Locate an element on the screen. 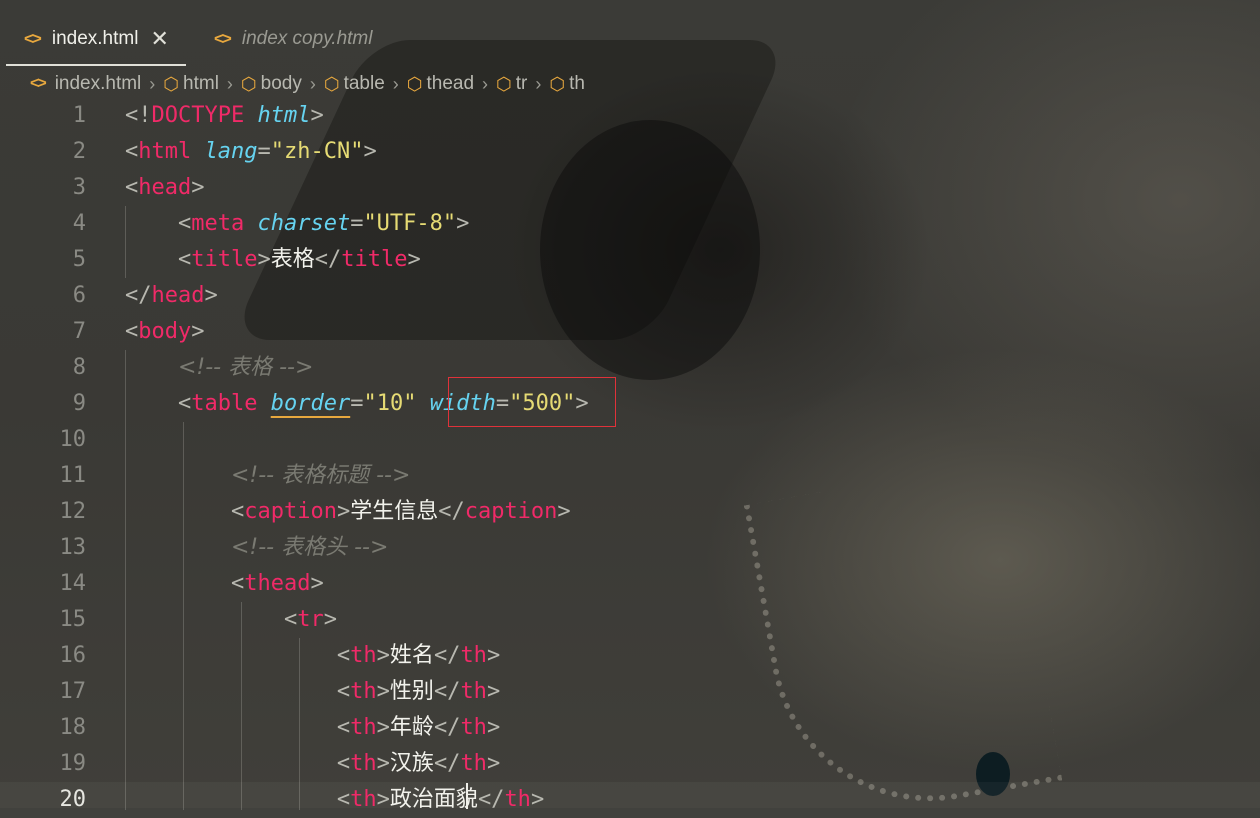 The height and width of the screenshot is (818, 1260). code-token: thead is located at coordinates (277, 583).